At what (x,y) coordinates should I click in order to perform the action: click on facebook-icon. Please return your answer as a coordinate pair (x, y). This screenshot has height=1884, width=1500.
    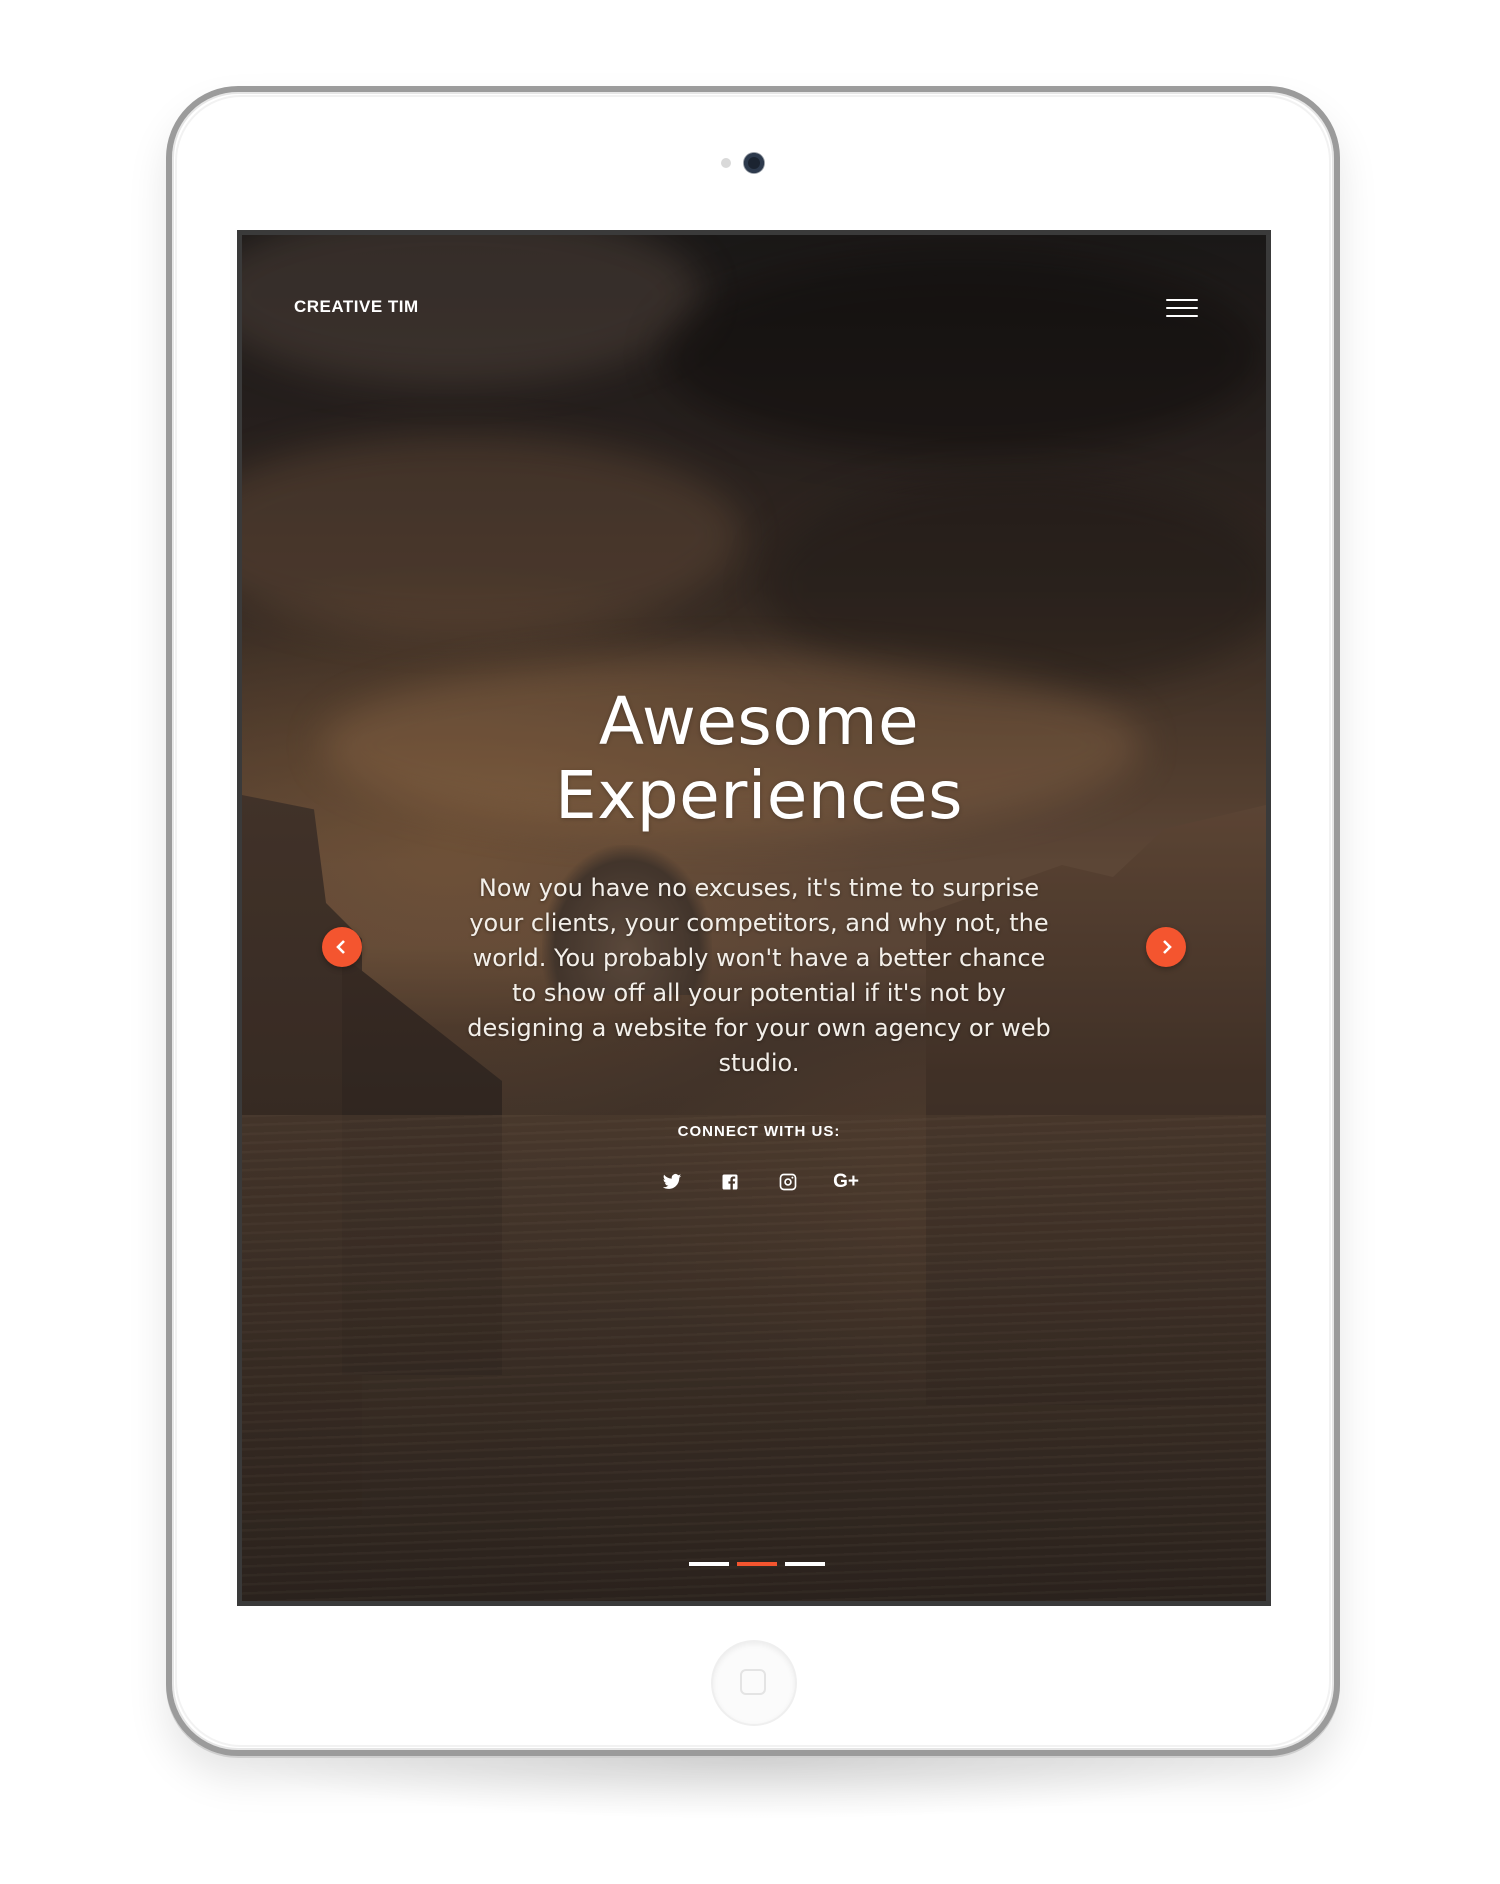
    Looking at the image, I should click on (730, 1182).